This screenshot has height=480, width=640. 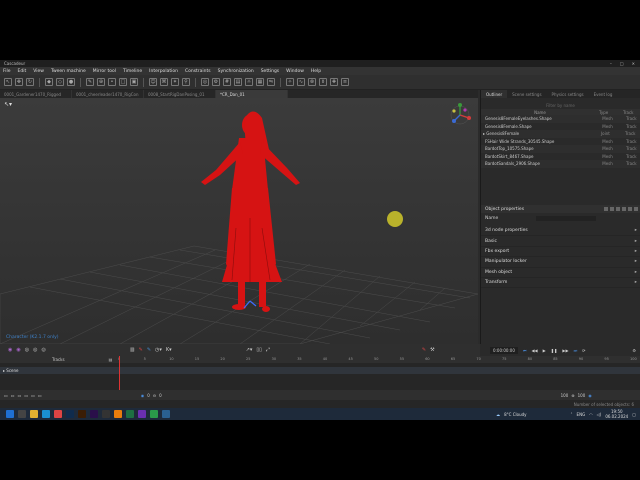 What do you see at coordinates (566, 218) in the screenshot?
I see `name-field` at bounding box center [566, 218].